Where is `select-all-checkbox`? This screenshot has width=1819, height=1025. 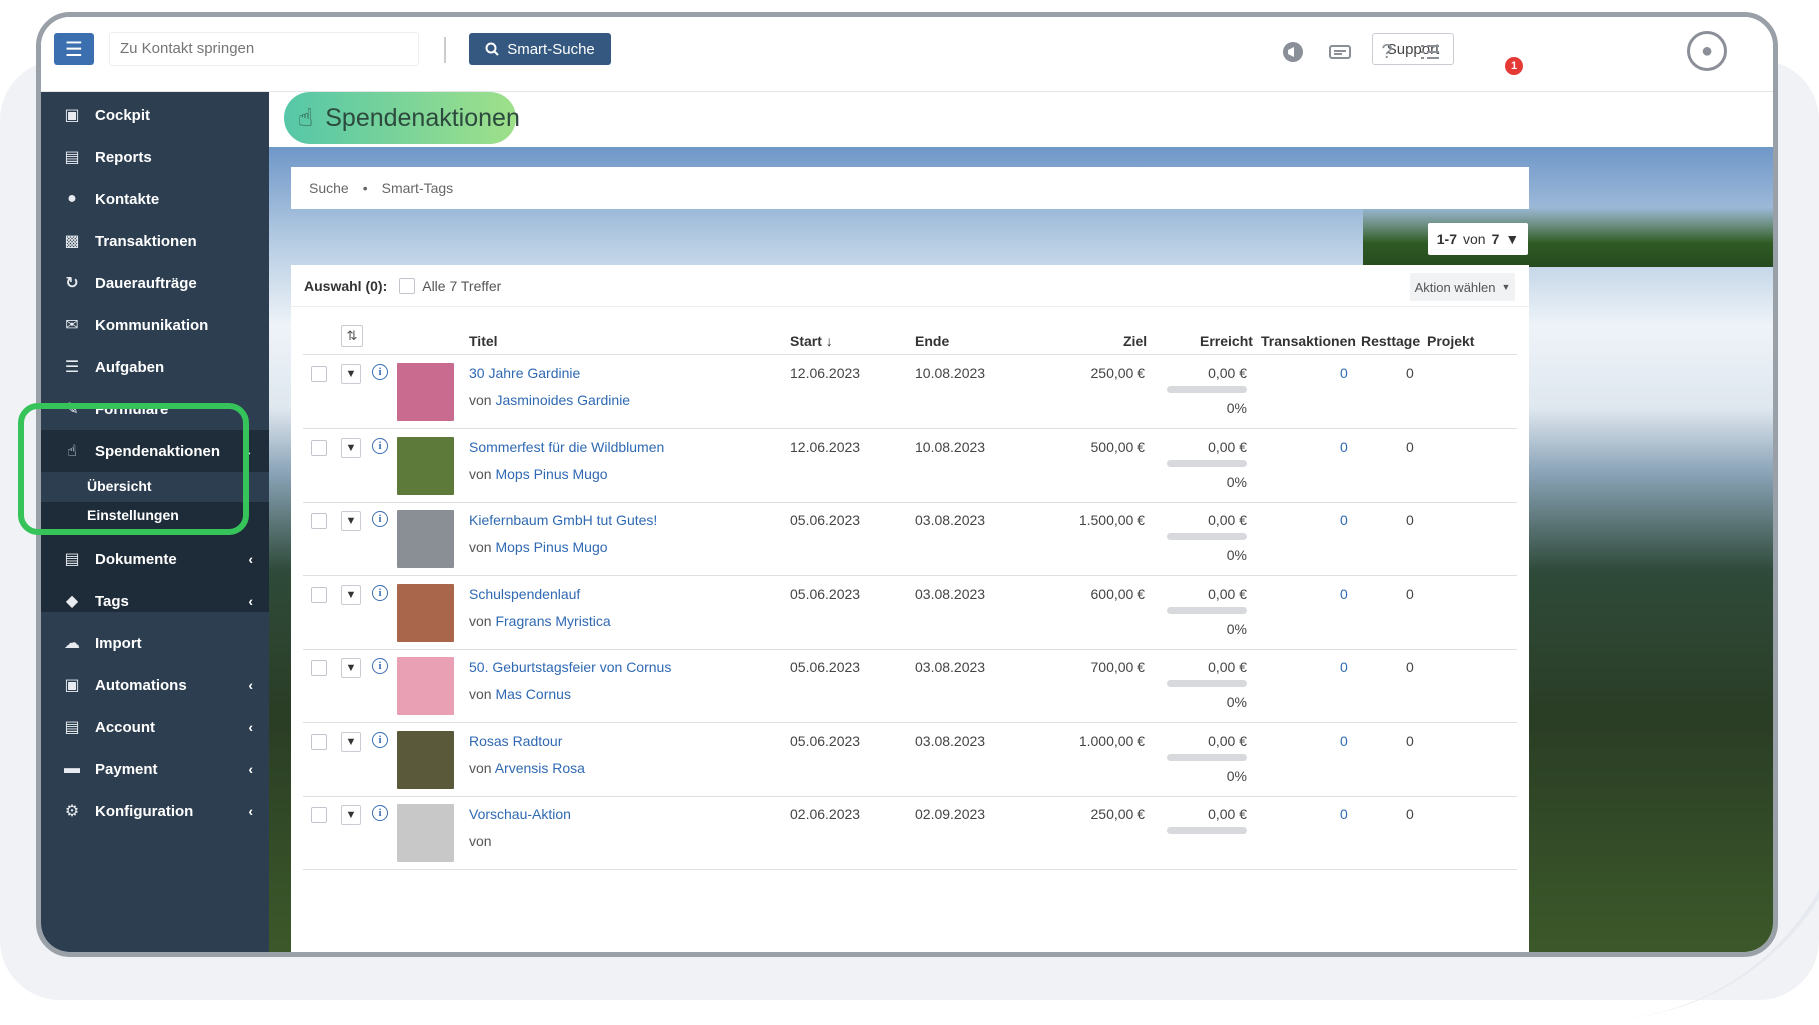 select-all-checkbox is located at coordinates (407, 285).